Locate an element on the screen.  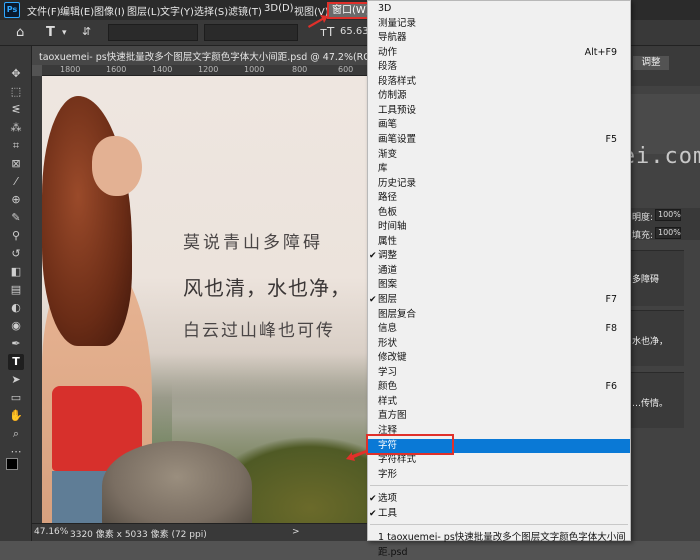
opacity-label: 明度: is located at coordinates (643, 218).